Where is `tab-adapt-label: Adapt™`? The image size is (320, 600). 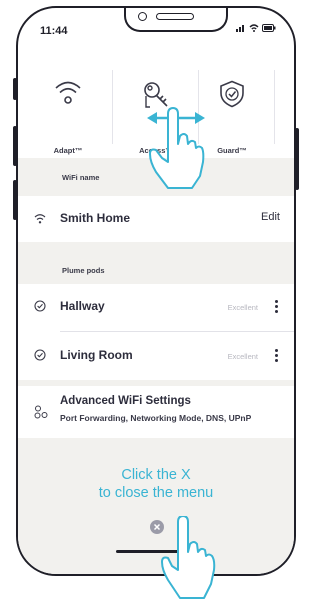
tab-adapt-label: Adapt™ is located at coordinates (68, 150).